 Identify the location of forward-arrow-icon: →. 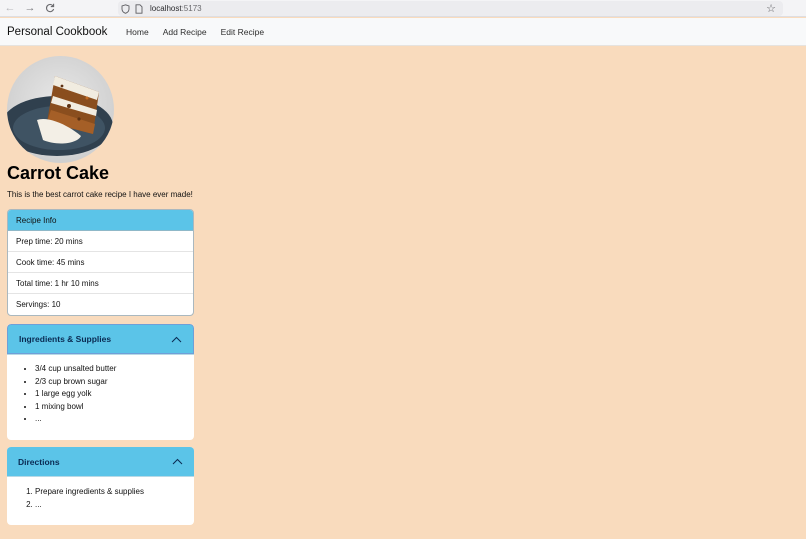
(30, 8).